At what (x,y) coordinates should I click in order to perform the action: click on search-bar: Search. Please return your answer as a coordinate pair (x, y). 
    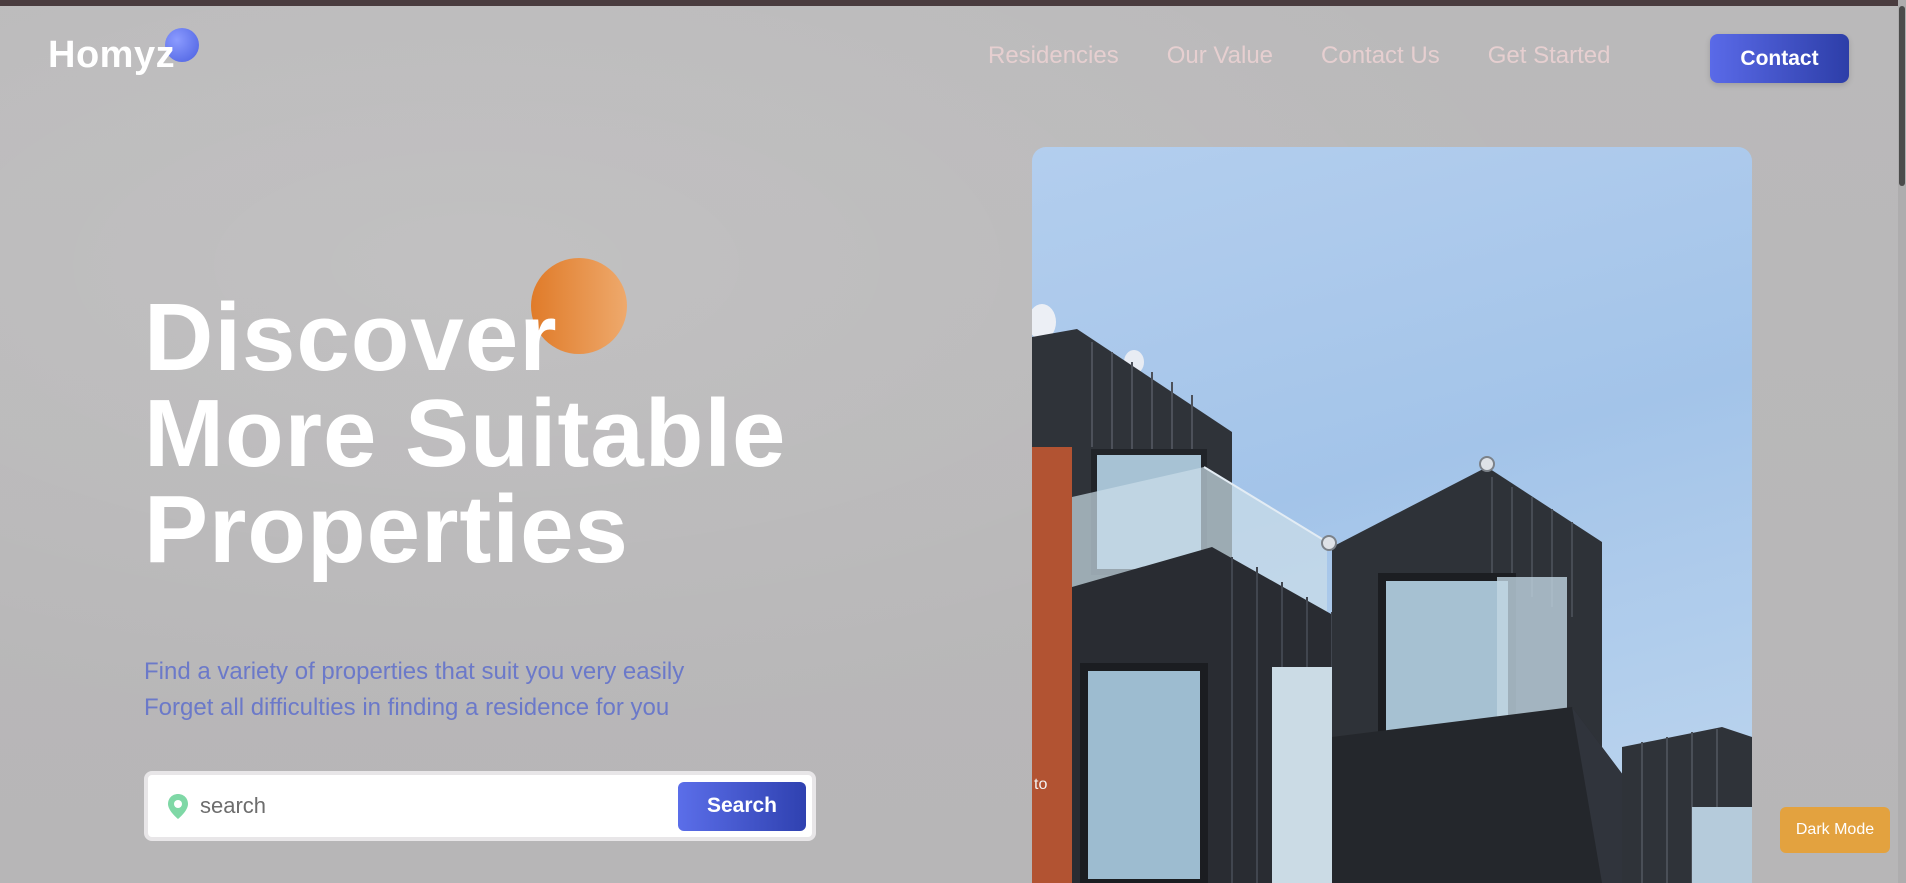
    Looking at the image, I should click on (480, 806).